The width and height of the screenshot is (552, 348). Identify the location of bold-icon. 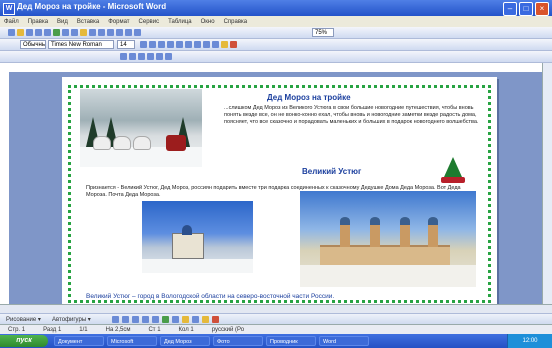
(143, 44).